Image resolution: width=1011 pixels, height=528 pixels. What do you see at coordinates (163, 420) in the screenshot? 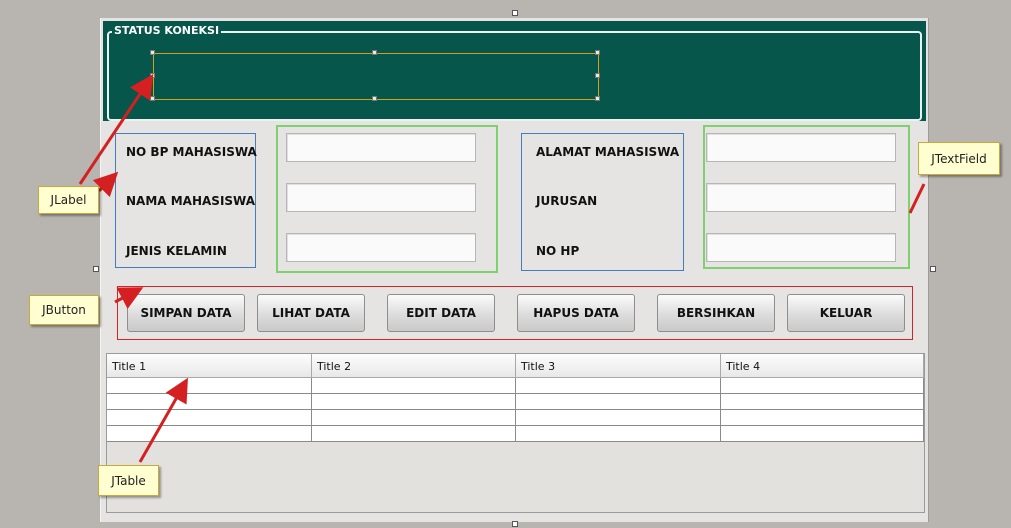
I see `arrow-to-table` at bounding box center [163, 420].